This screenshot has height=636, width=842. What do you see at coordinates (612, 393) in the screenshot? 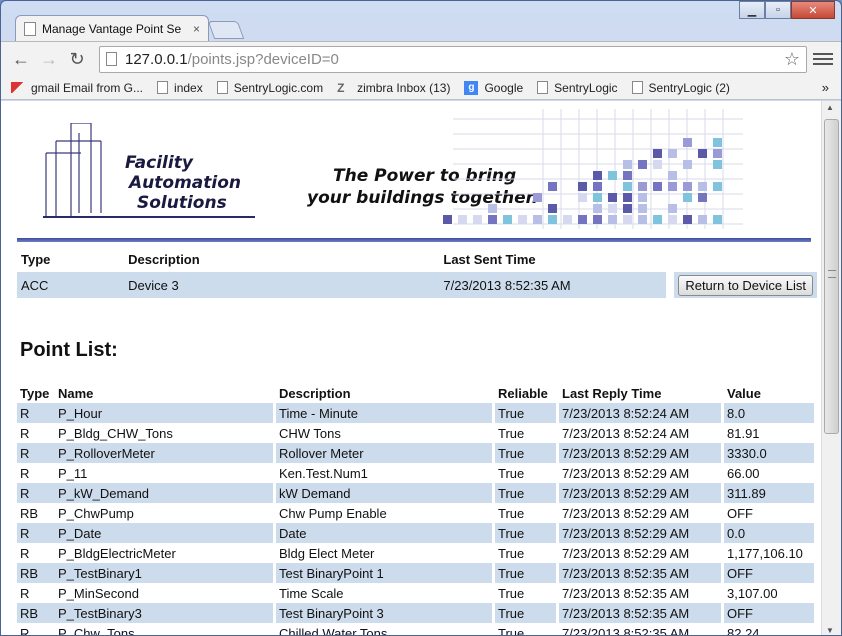
I see `col-last-reply-time: Last Reply Time` at bounding box center [612, 393].